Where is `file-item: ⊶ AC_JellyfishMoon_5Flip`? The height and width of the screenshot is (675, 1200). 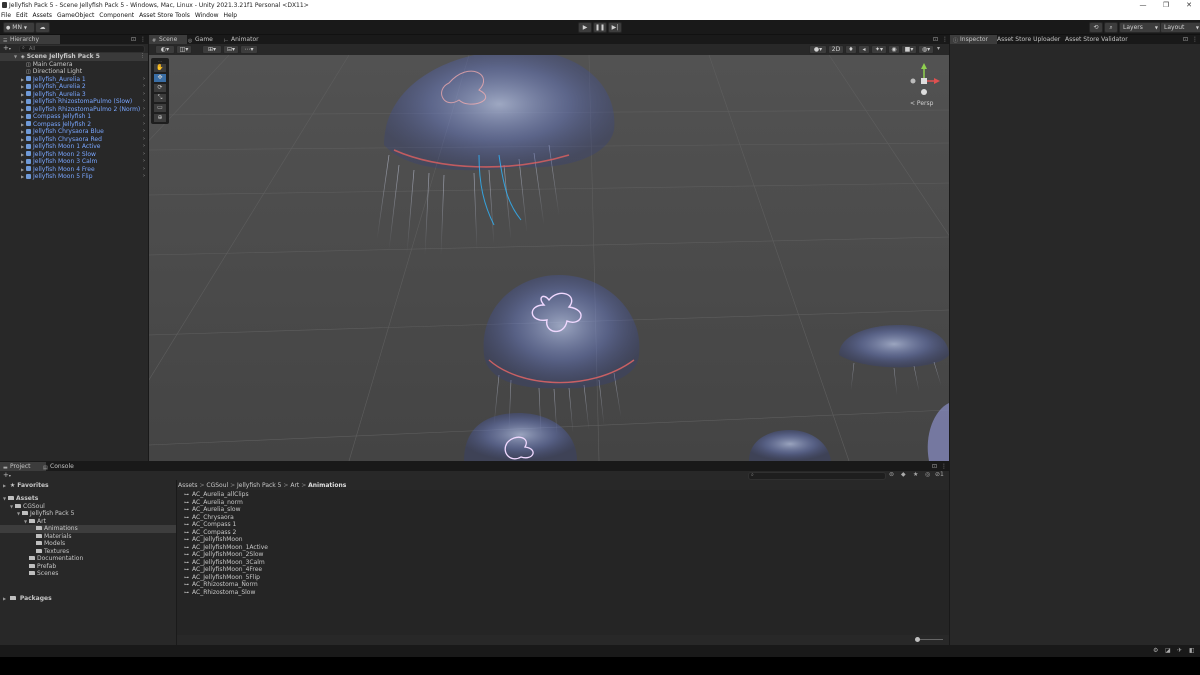
file-item: ⊶ AC_JellyfishMoon_5Flip is located at coordinates (334, 578).